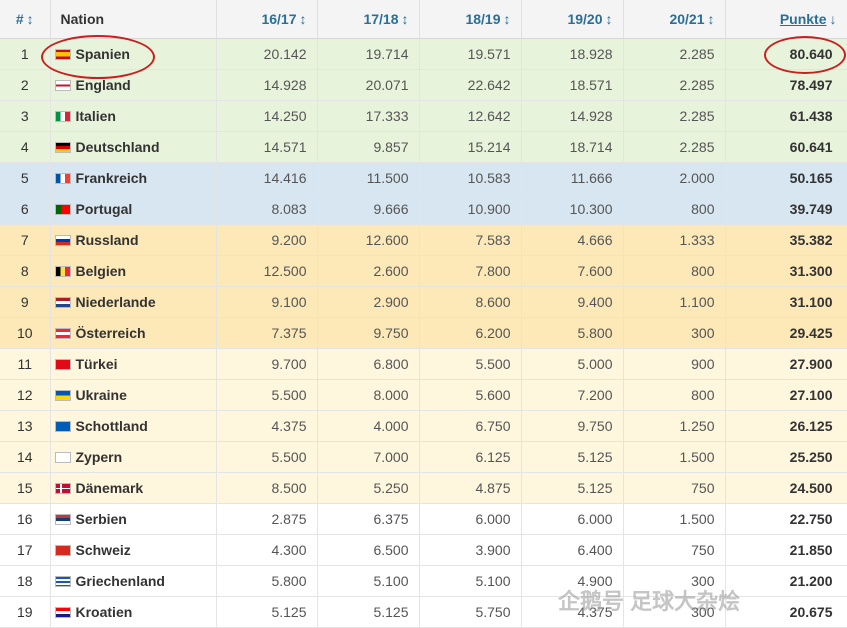 The height and width of the screenshot is (628, 847). What do you see at coordinates (104, 209) in the screenshot?
I see `nation-name: Portugal` at bounding box center [104, 209].